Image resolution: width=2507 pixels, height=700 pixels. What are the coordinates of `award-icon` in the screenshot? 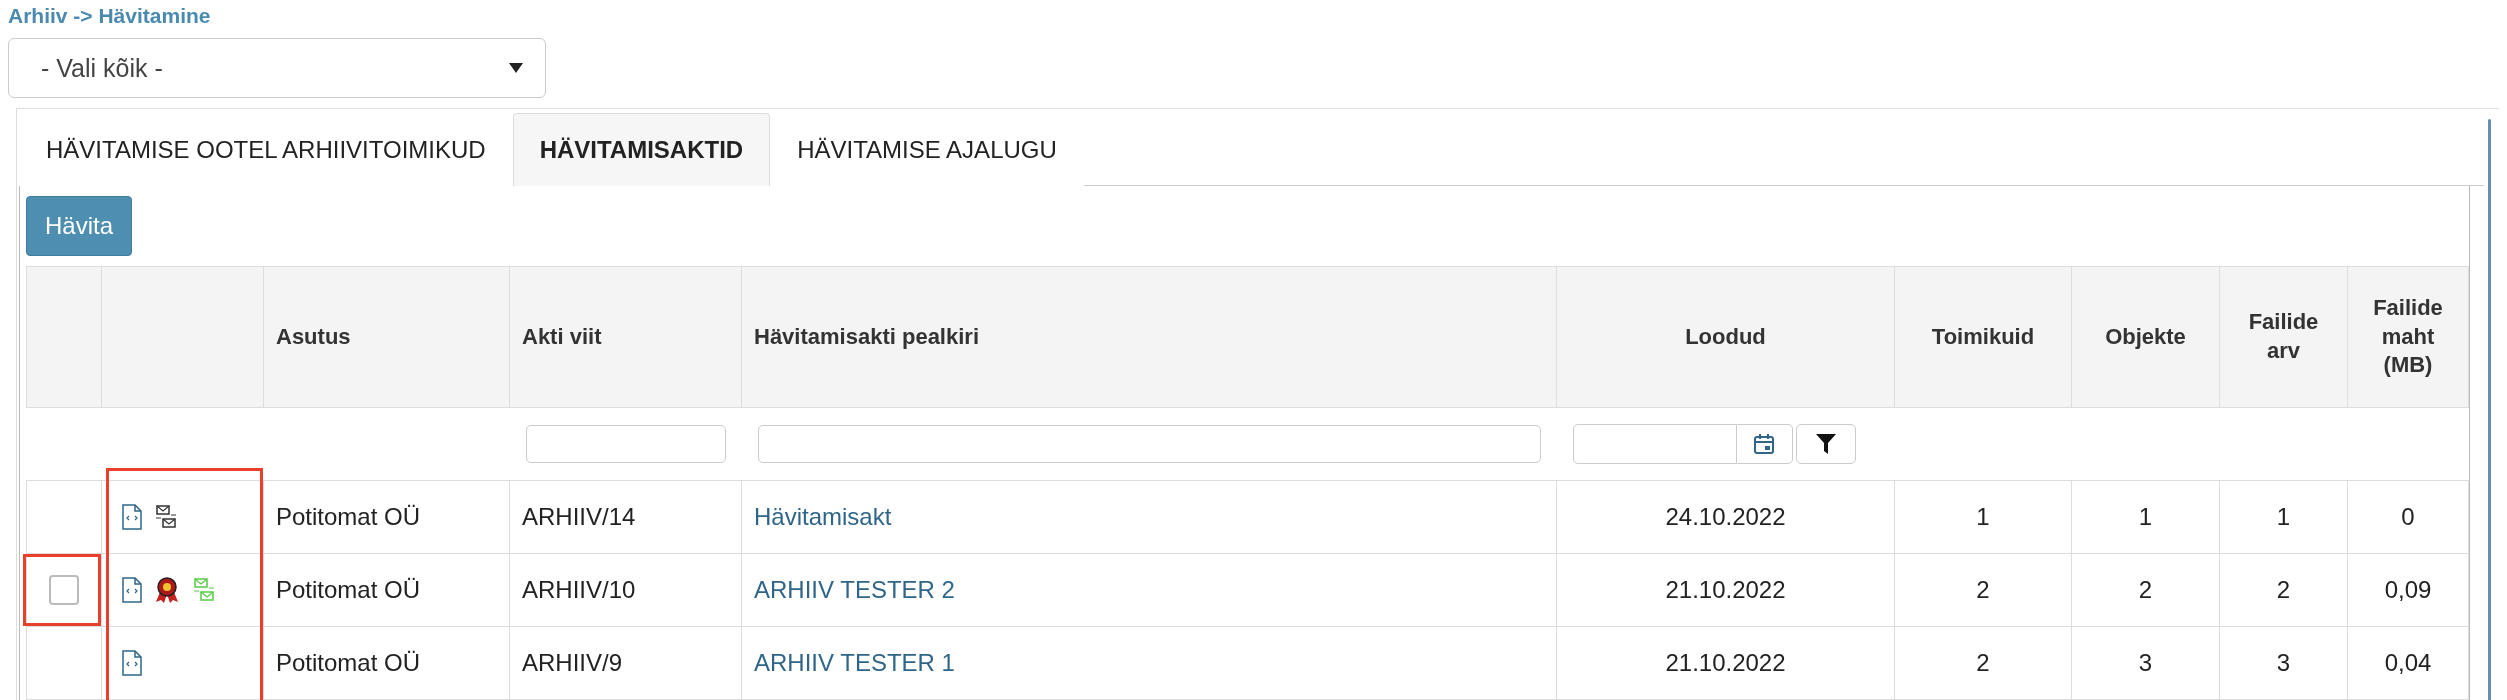 It's located at (167, 590).